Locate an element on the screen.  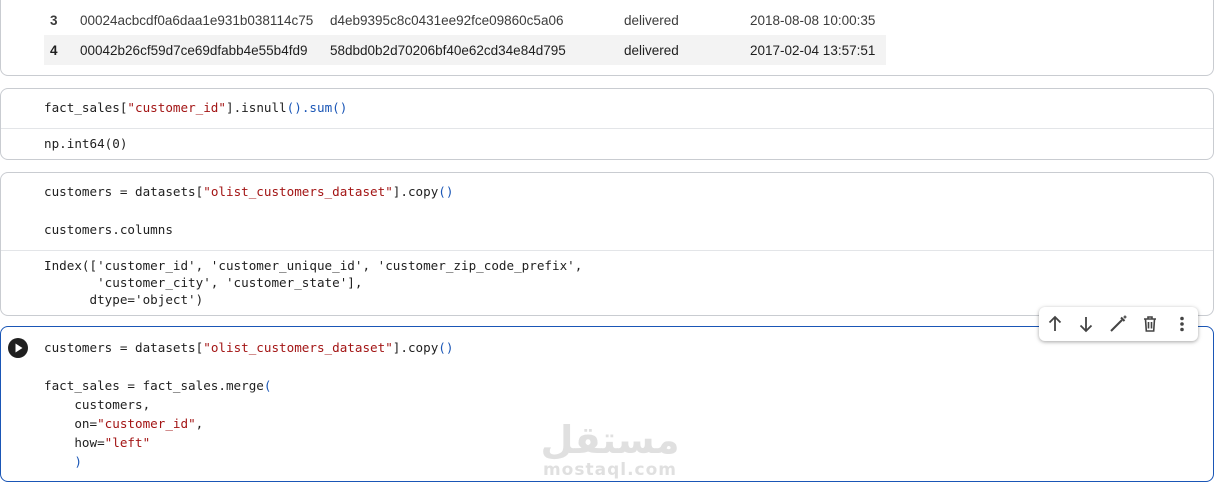
code-line: on="customer_id", is located at coordinates (123, 423).